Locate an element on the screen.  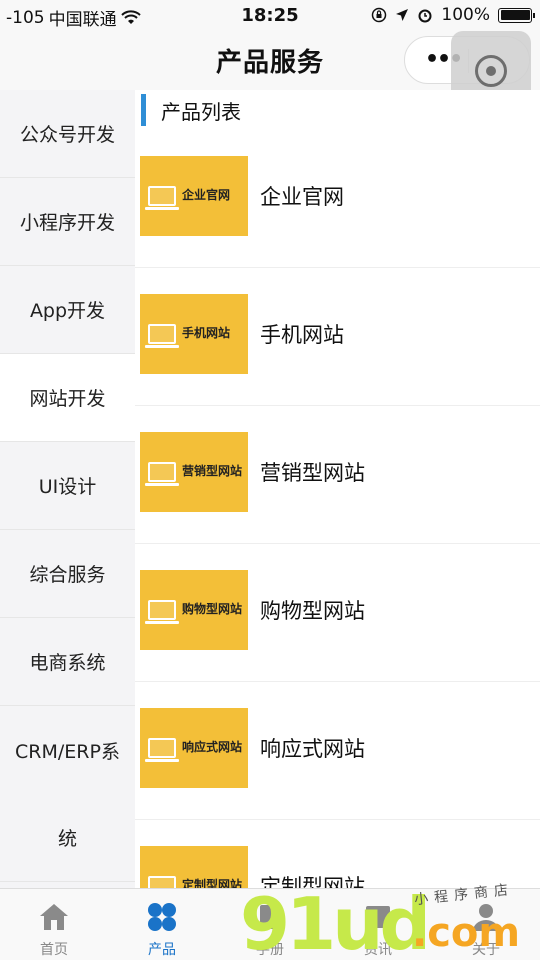
product-item: 手机网站 手机网站 is located at coordinates (337, 337).